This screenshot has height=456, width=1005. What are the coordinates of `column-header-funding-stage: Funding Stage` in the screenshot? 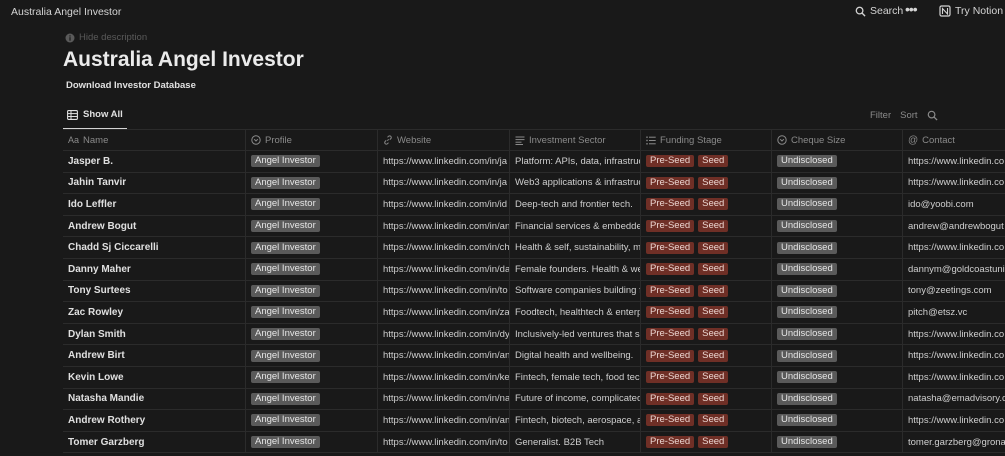 It's located at (706, 140).